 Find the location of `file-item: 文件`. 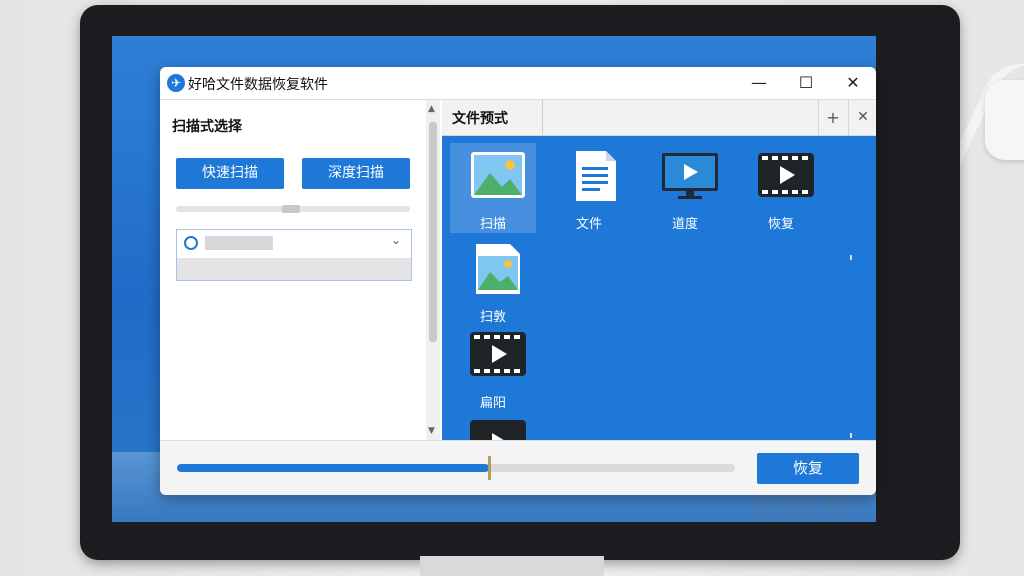

file-item: 文件 is located at coordinates (589, 188).